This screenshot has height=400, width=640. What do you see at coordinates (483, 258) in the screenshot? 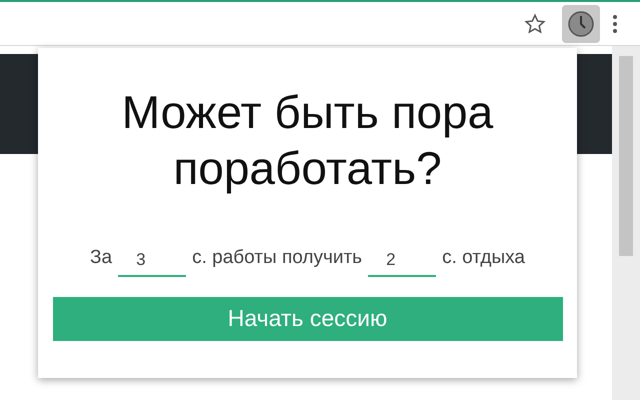
I see `sentence-text: с. отдыха` at bounding box center [483, 258].